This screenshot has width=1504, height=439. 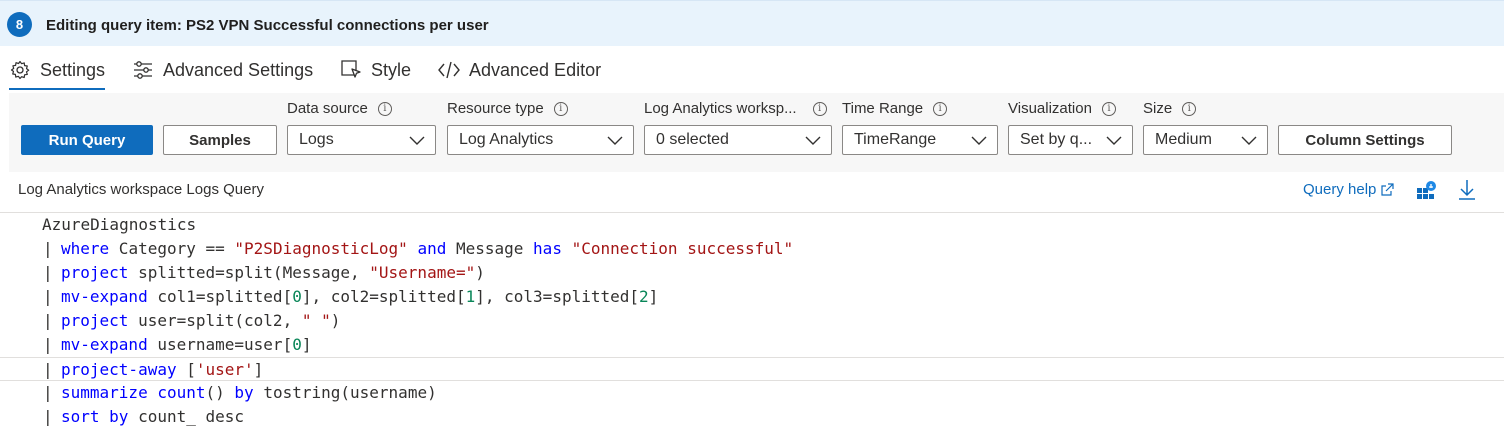 I want to click on tab-style: Style, so click(x=375, y=70).